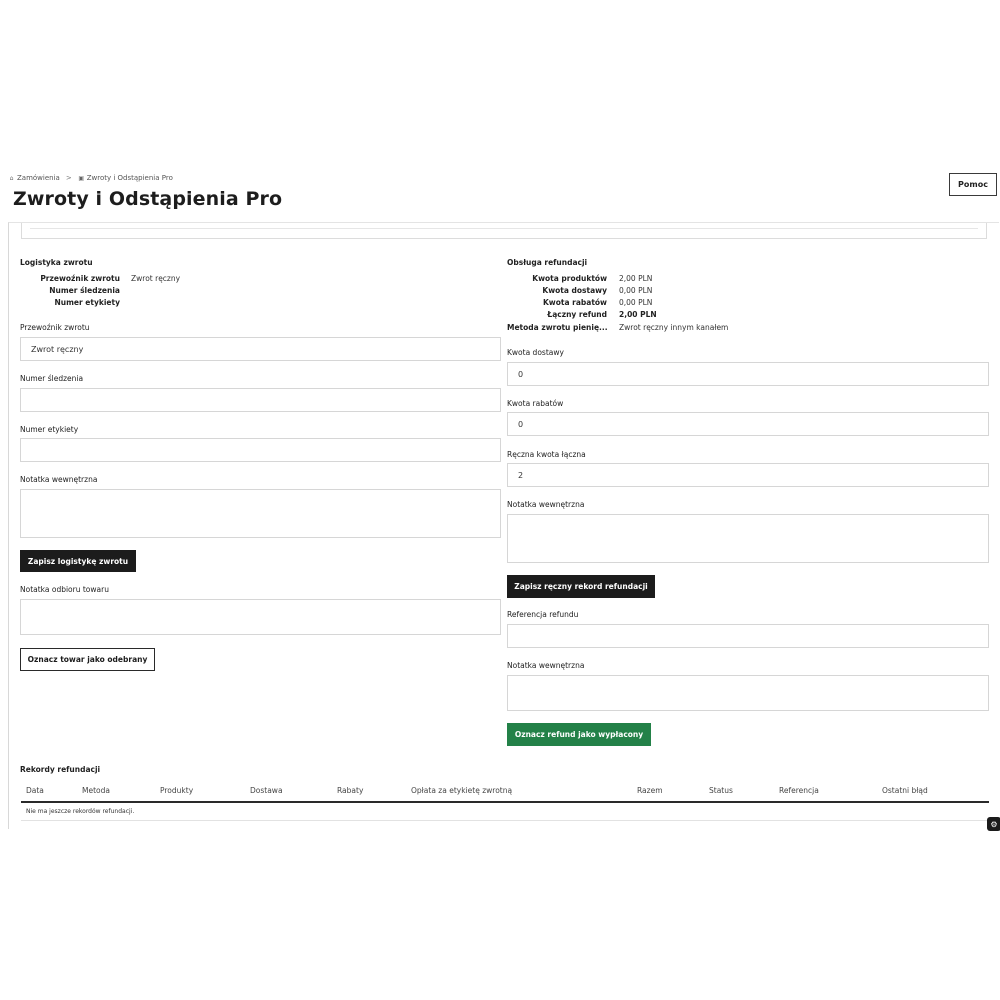 The image size is (1000, 1000). What do you see at coordinates (55, 327) in the screenshot?
I see `carrier-field-label: Przewoźnik zwrotu` at bounding box center [55, 327].